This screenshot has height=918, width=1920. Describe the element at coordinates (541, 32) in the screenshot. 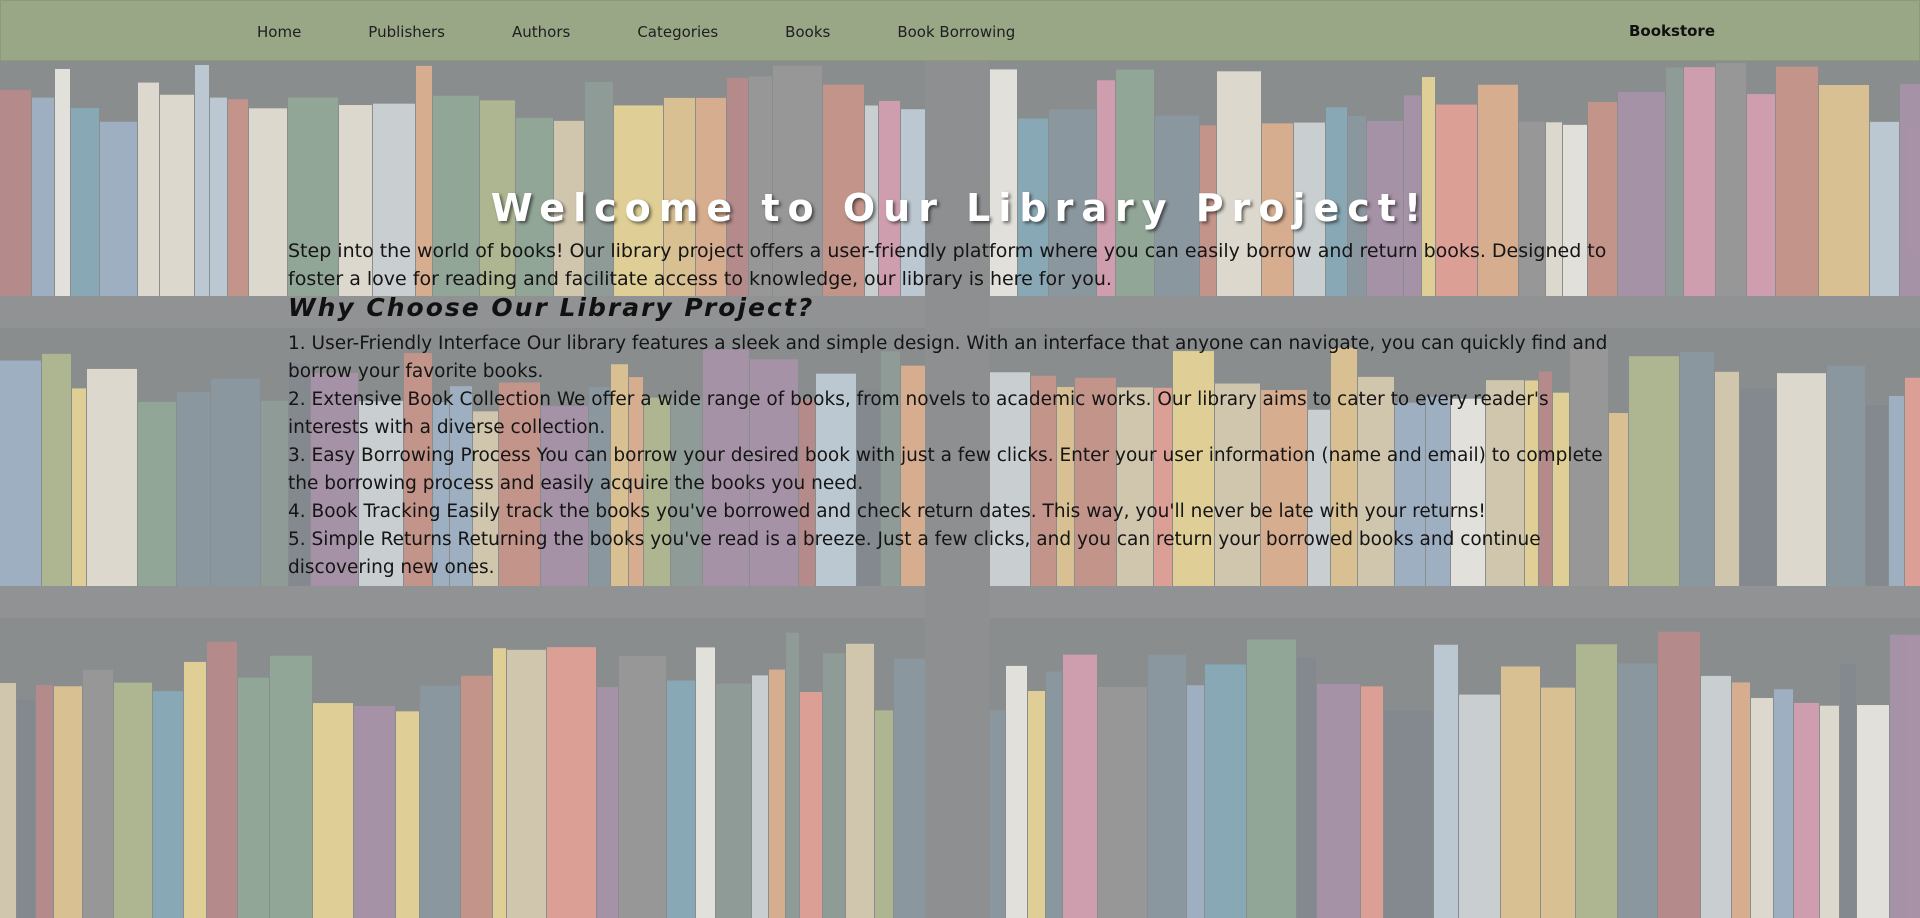

I see `nav-authors-link: Authors` at that location.